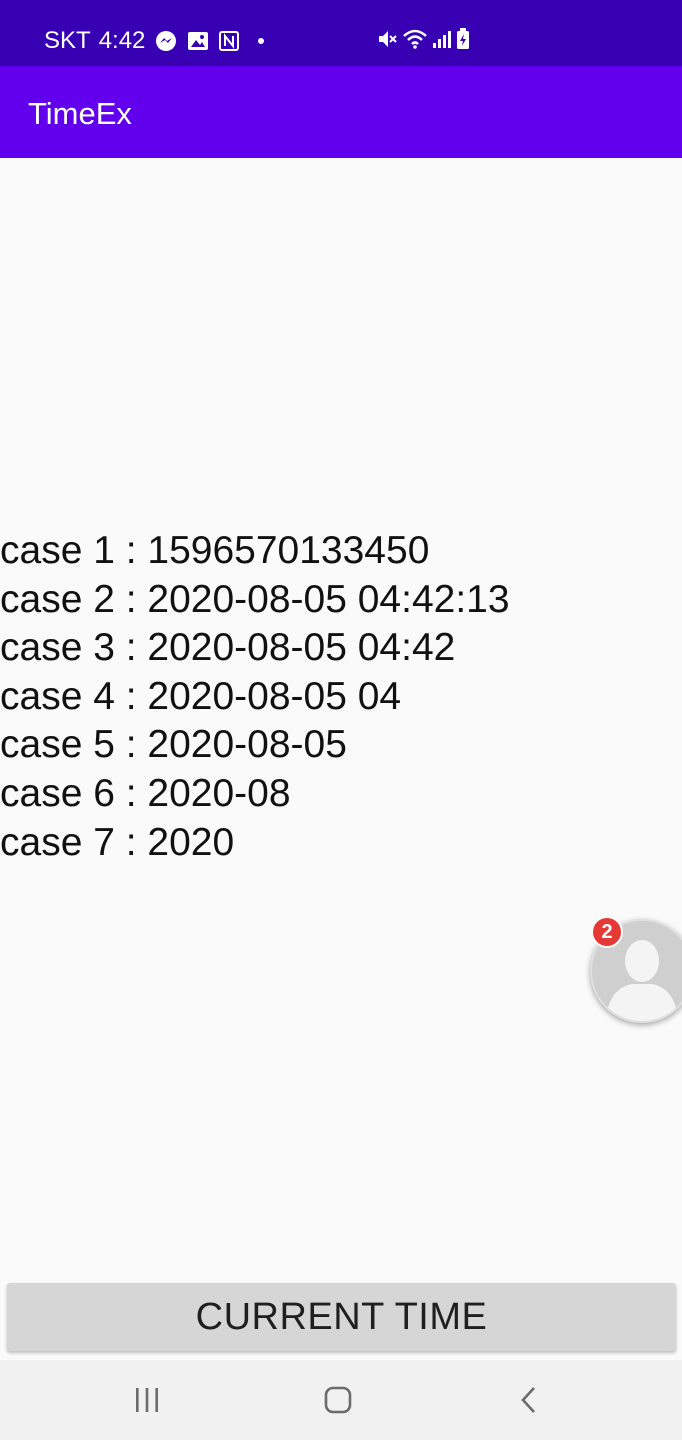  I want to click on case-line-7: case 7 : 2020, so click(117, 842).